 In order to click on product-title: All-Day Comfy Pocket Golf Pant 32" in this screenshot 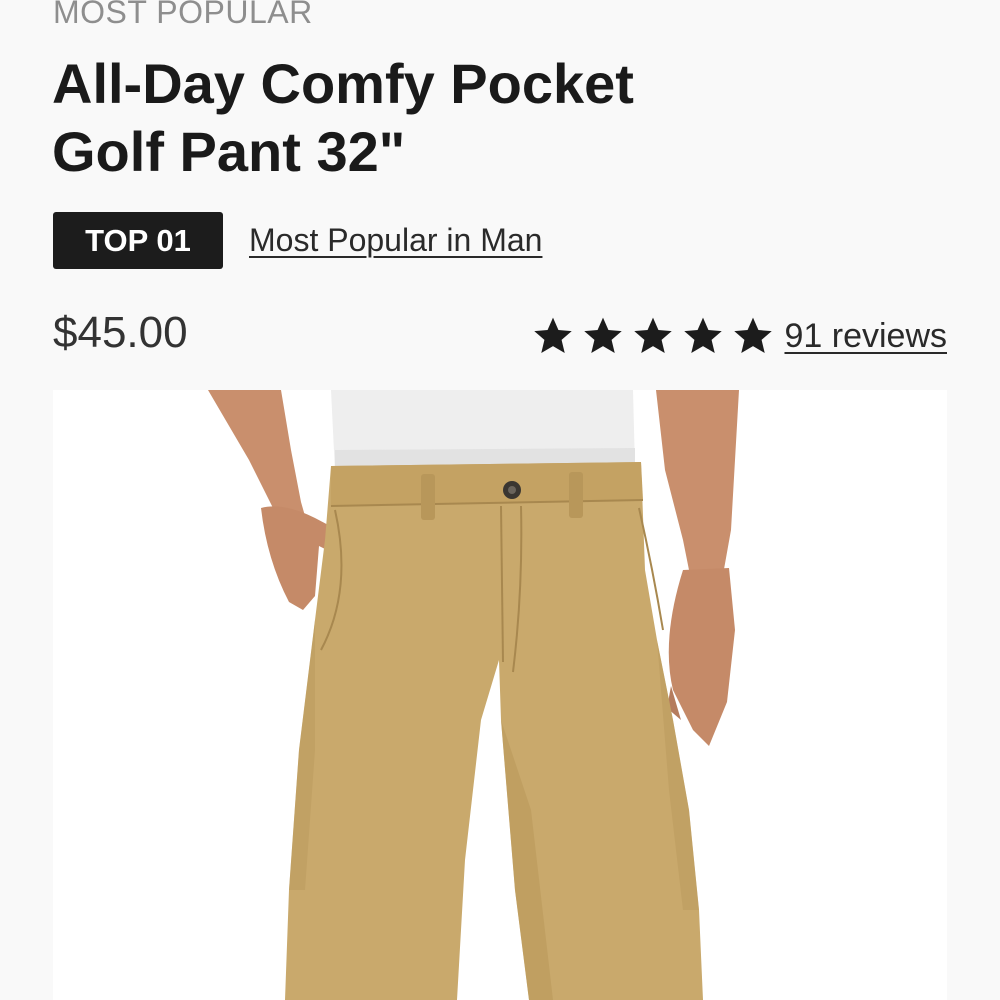, I will do `click(343, 117)`.